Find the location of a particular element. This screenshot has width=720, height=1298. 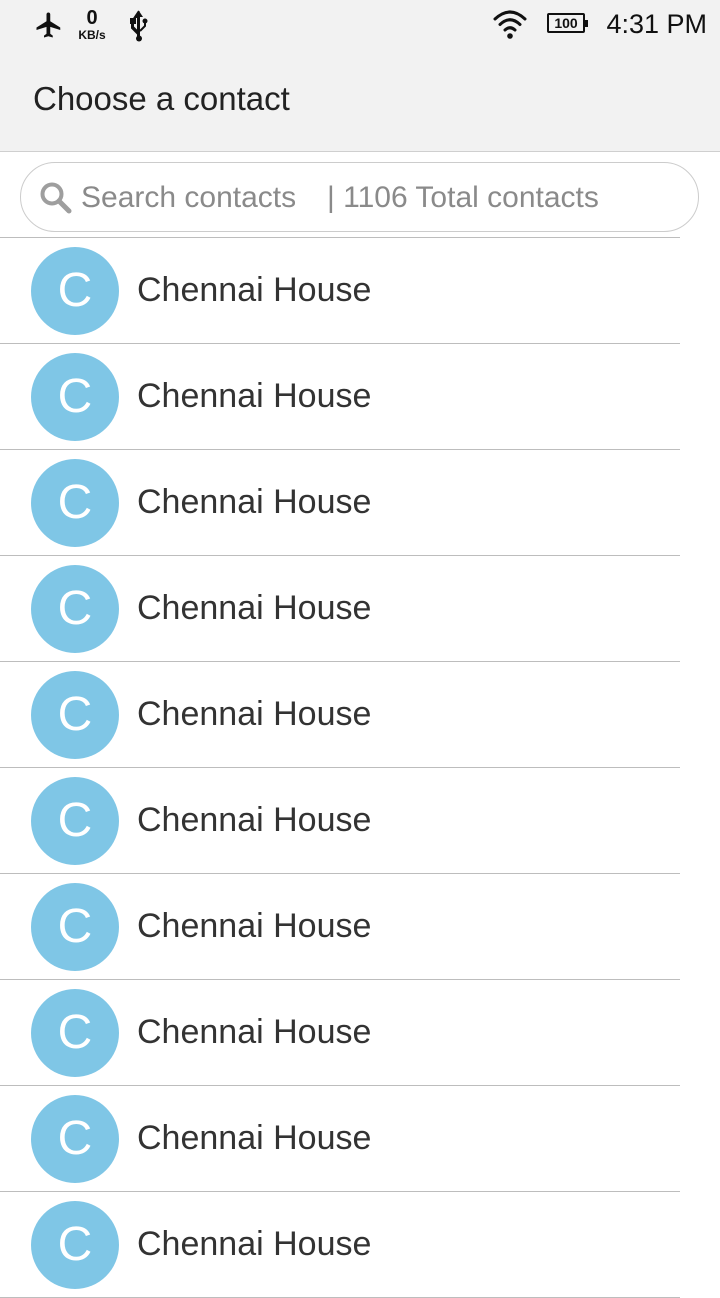

status-clock: 4:31 PM is located at coordinates (656, 24).